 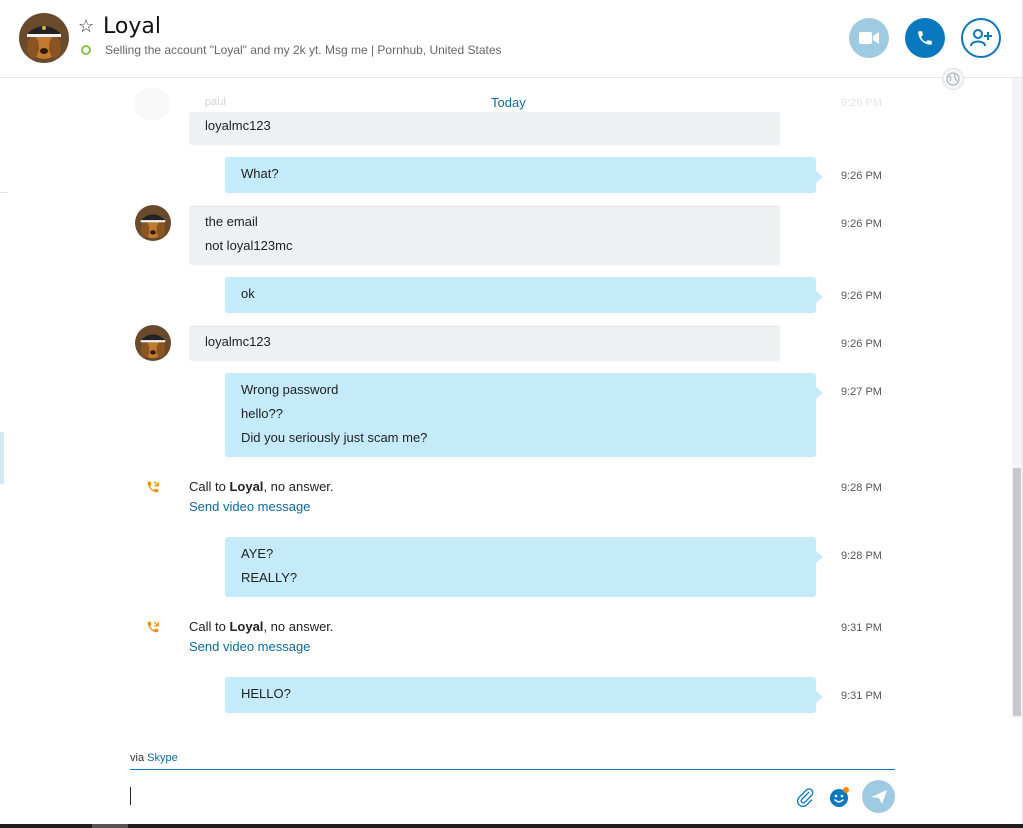 I want to click on taskbar-segment, so click(x=110, y=826).